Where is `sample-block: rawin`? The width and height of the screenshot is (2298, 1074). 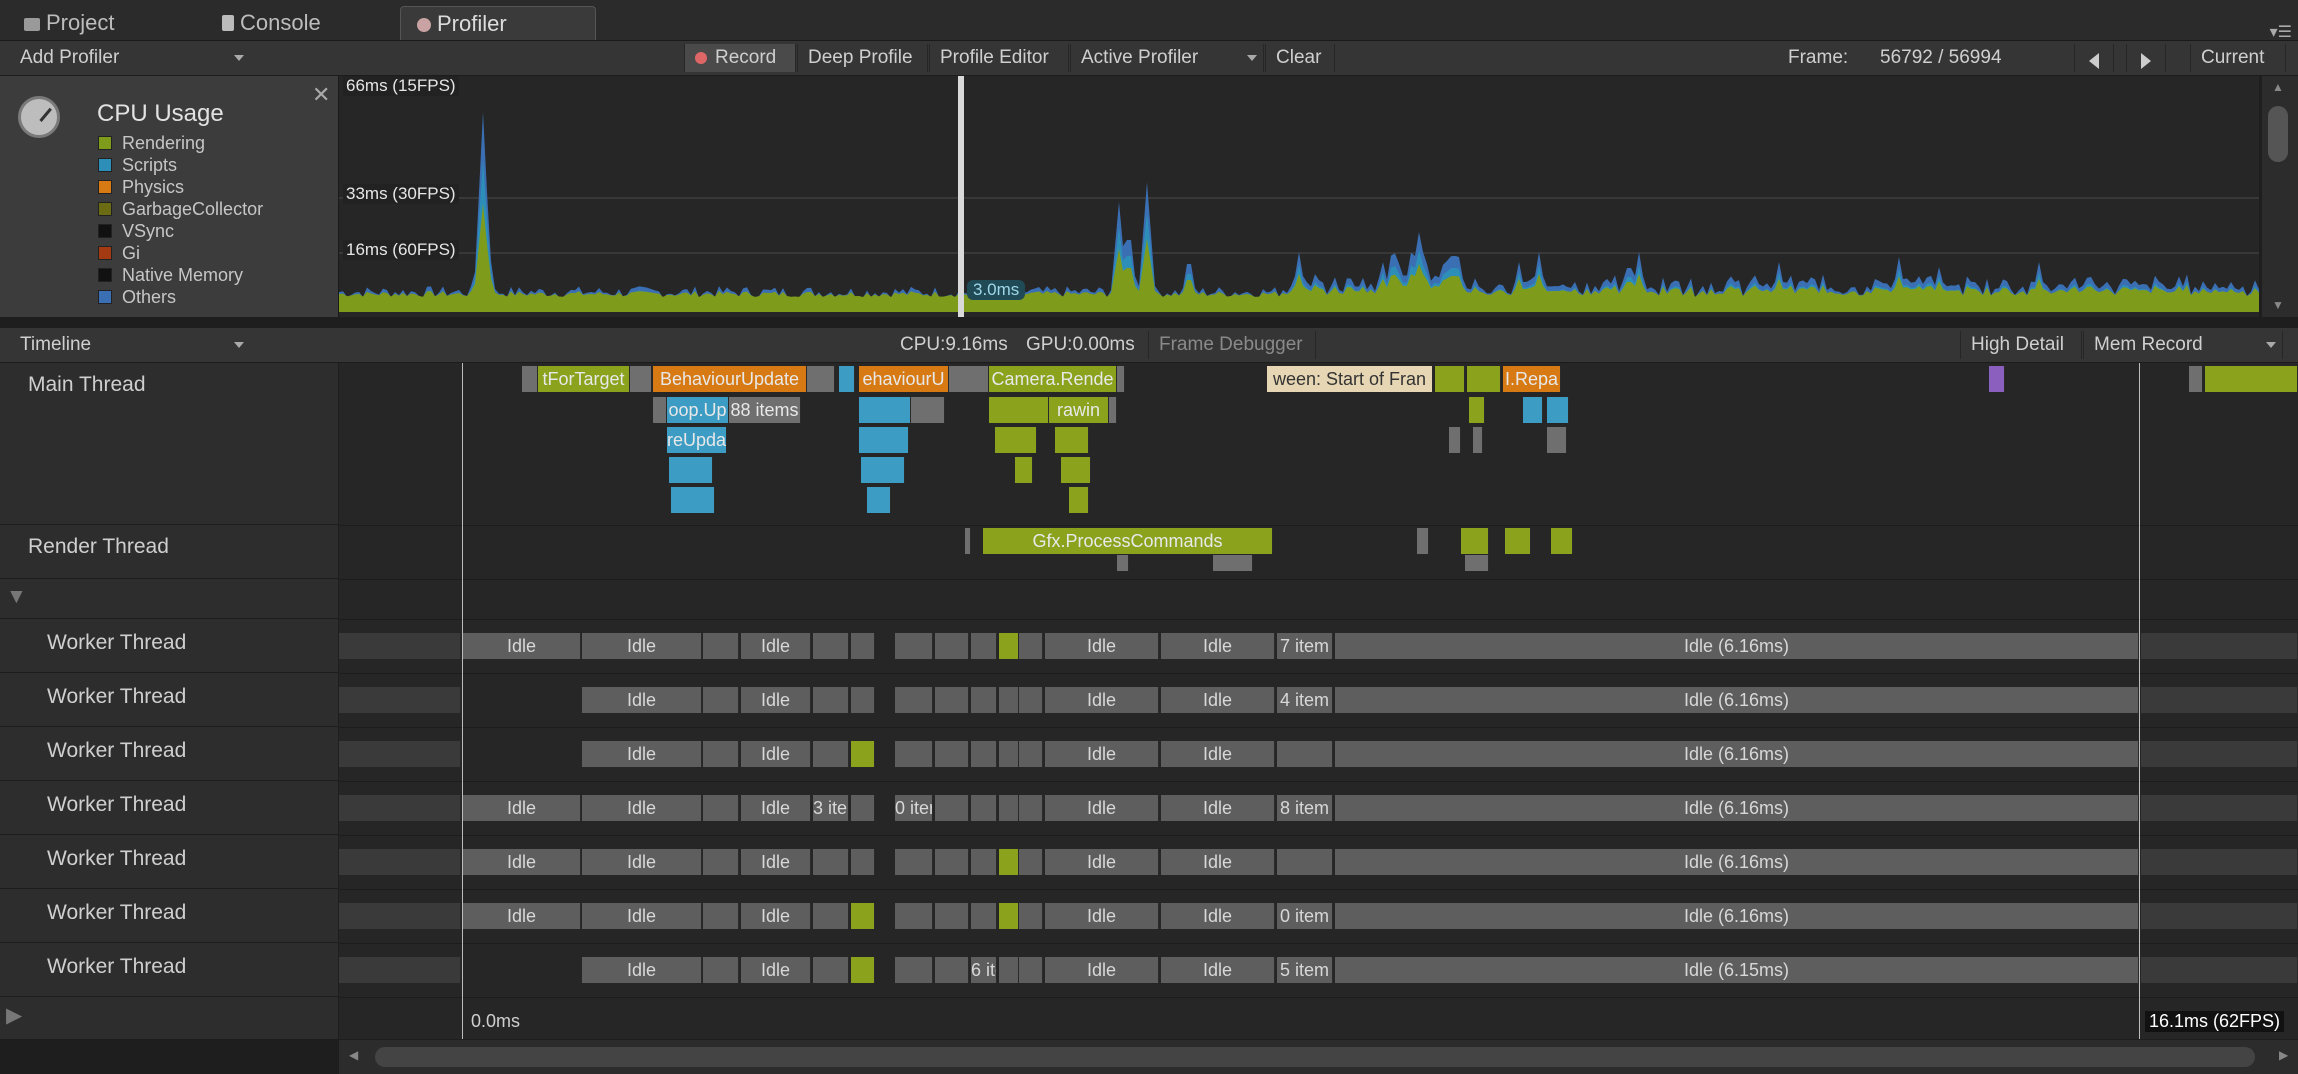 sample-block: rawin is located at coordinates (1079, 410).